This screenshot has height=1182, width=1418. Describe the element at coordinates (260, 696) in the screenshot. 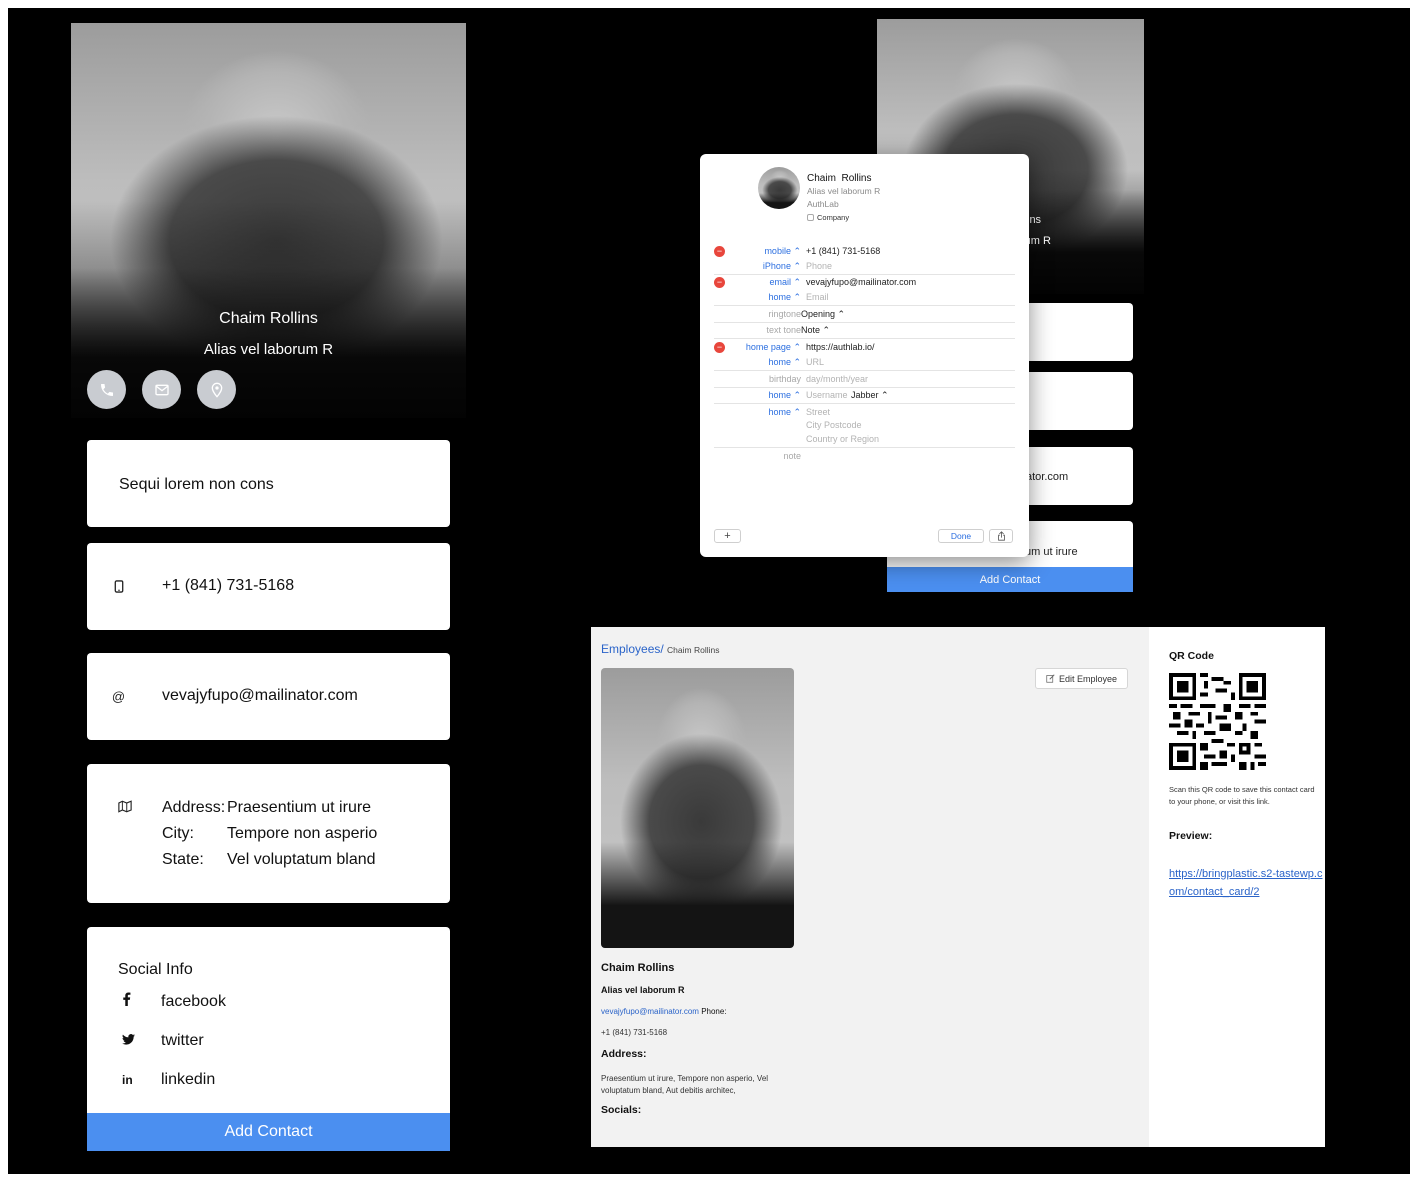

I see `email-address: vevajyfupo@mailinator.com` at that location.